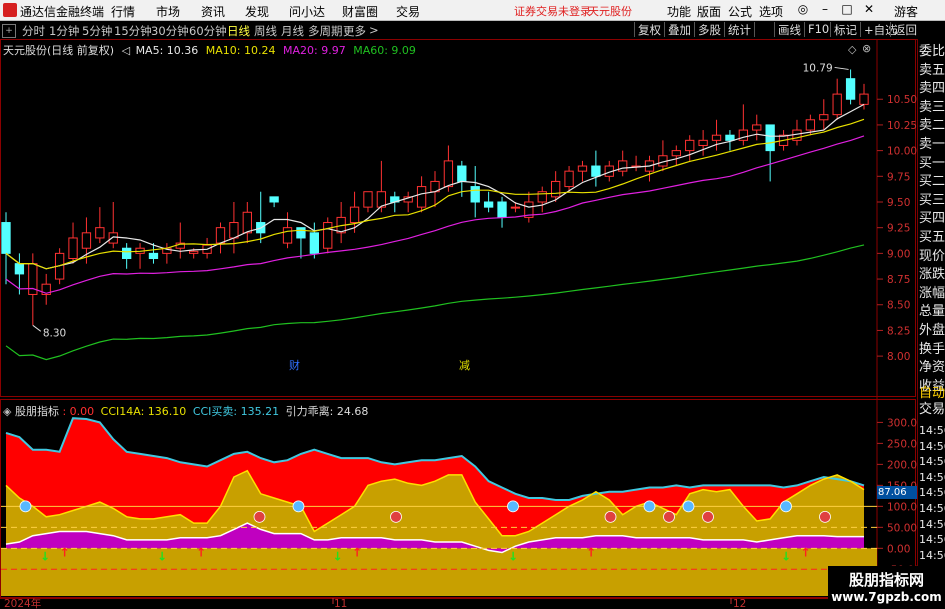 The image size is (945, 609). I want to click on toolbar-draw: 画线, so click(787, 29).